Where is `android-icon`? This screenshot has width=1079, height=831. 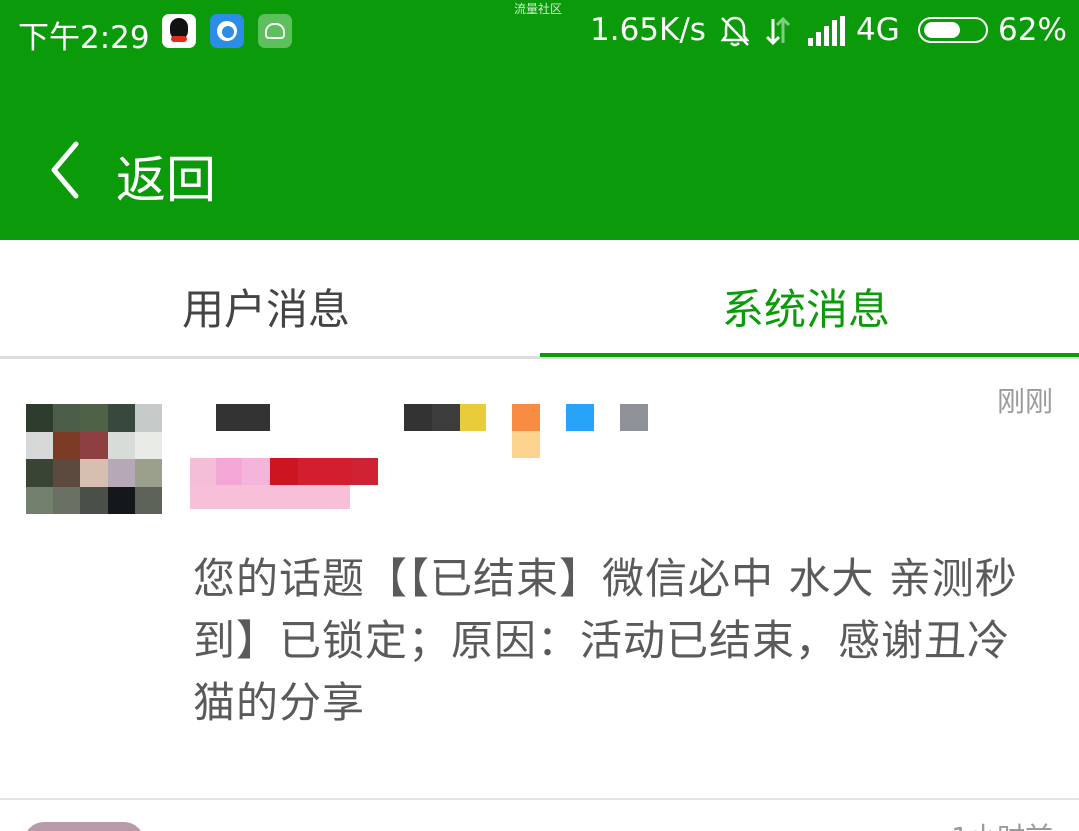 android-icon is located at coordinates (275, 31).